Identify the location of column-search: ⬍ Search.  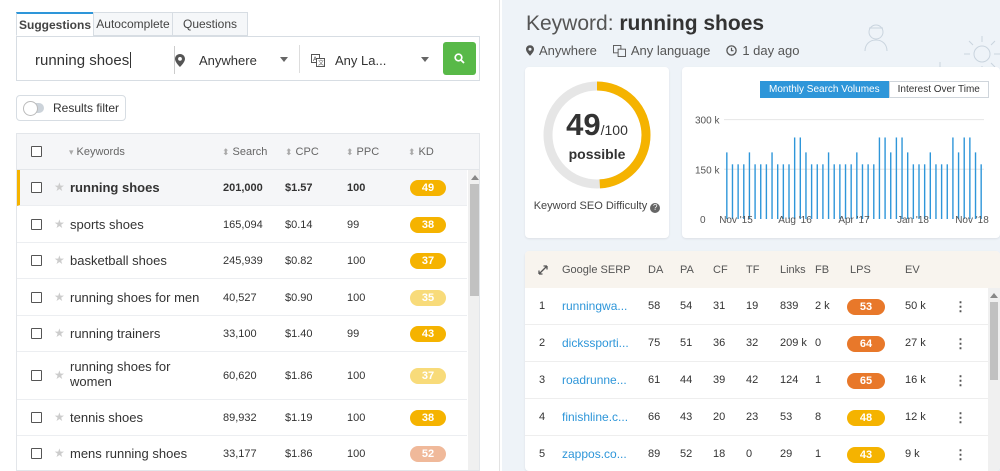
(244, 152).